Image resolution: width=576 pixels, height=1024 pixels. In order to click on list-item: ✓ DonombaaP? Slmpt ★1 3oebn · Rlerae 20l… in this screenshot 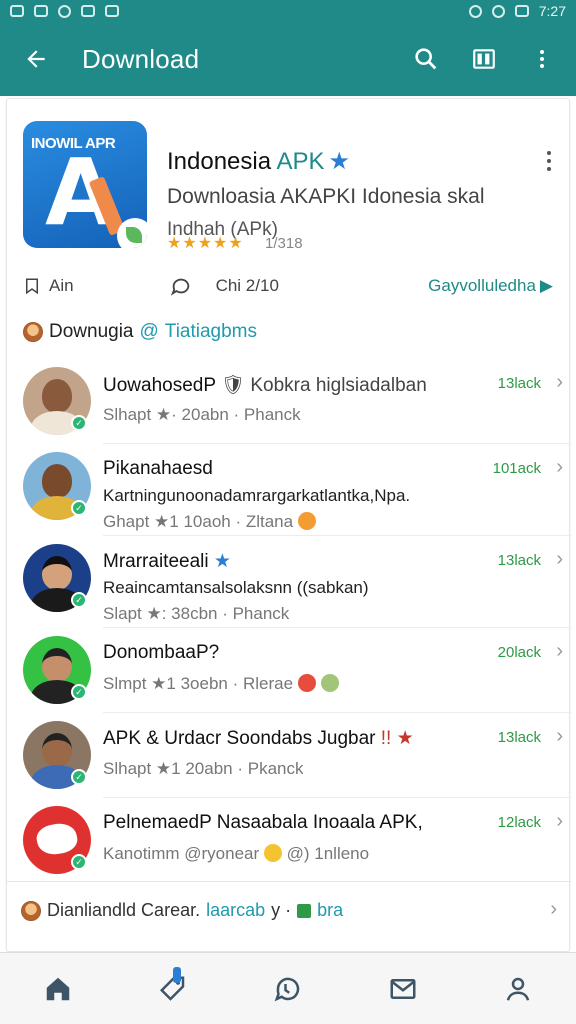, I will do `click(297, 670)`.